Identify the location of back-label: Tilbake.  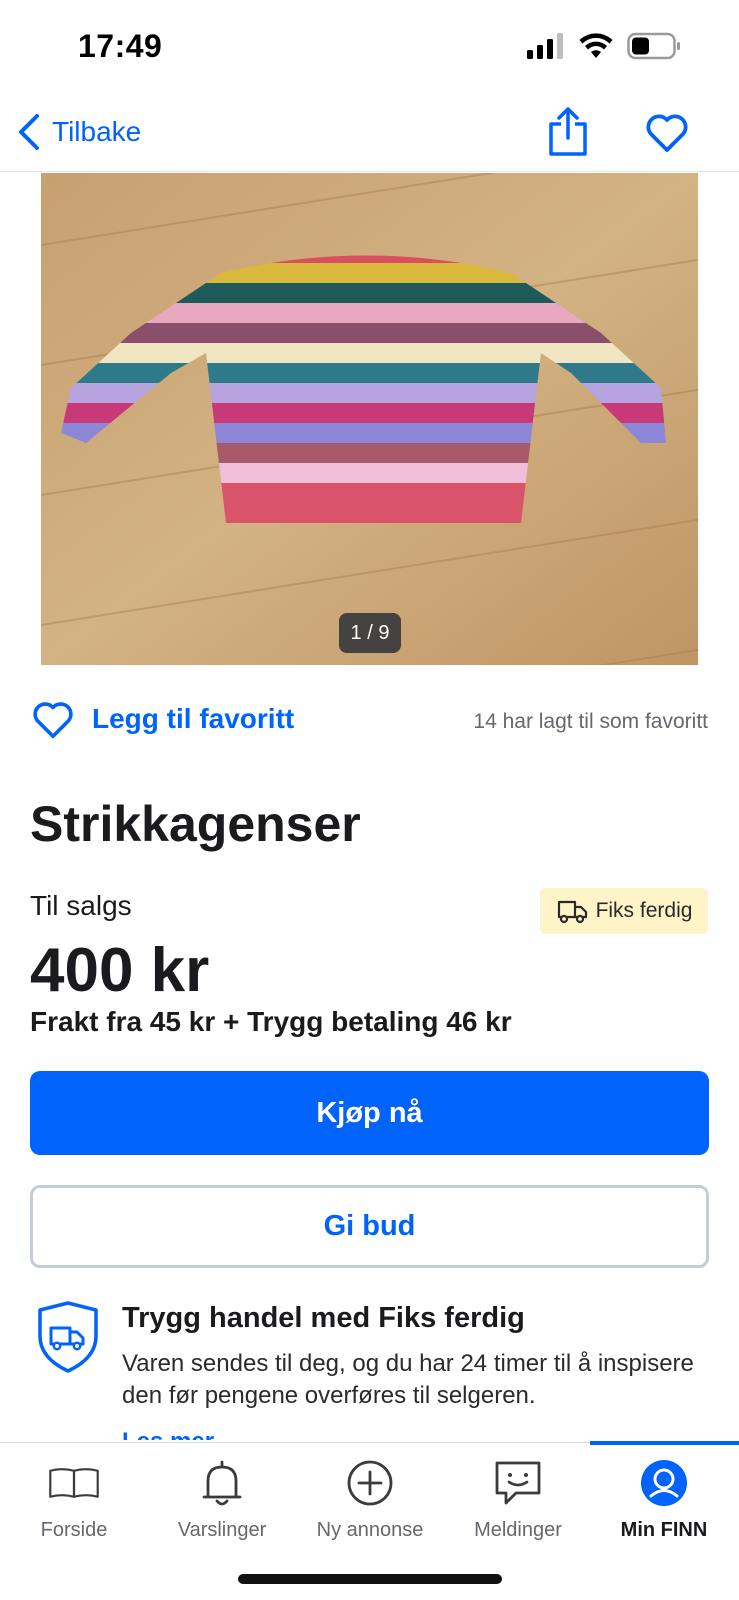
(97, 131).